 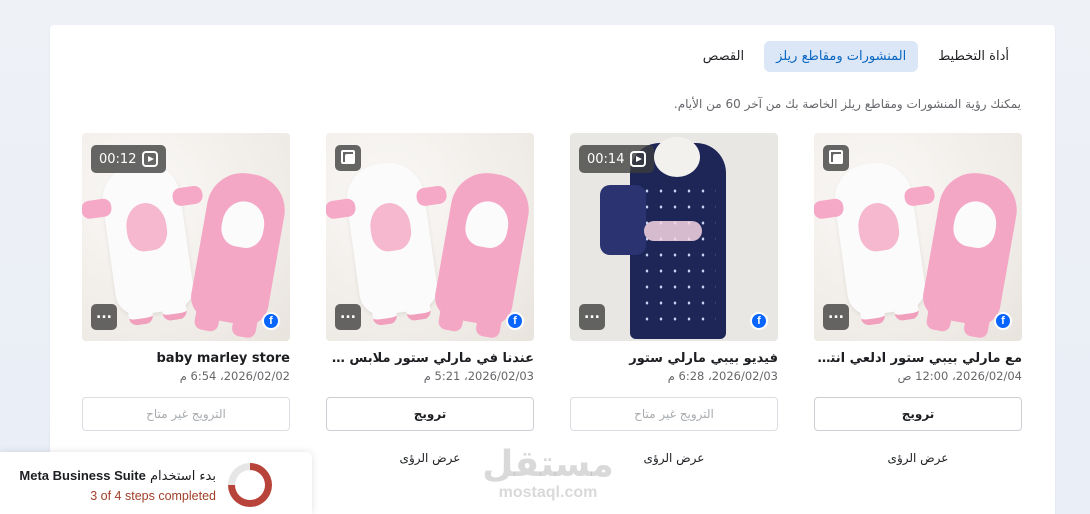 What do you see at coordinates (548, 464) in the screenshot?
I see `watermark-arabic: مستقل` at bounding box center [548, 464].